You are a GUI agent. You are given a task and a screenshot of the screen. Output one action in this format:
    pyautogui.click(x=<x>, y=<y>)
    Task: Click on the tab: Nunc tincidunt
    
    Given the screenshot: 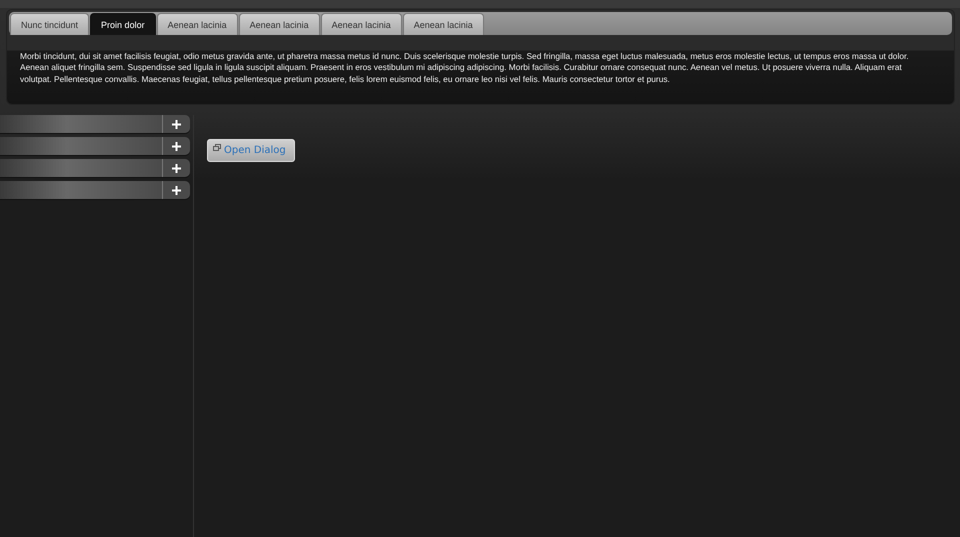 What is the action you would take?
    pyautogui.click(x=50, y=24)
    